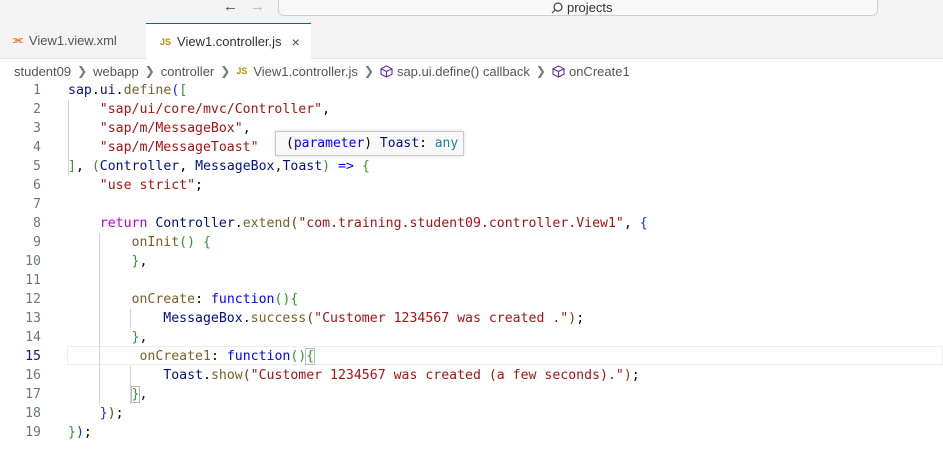  I want to click on code-line: 5], (Controller, MessageBox,Toast) => {, so click(471, 166).